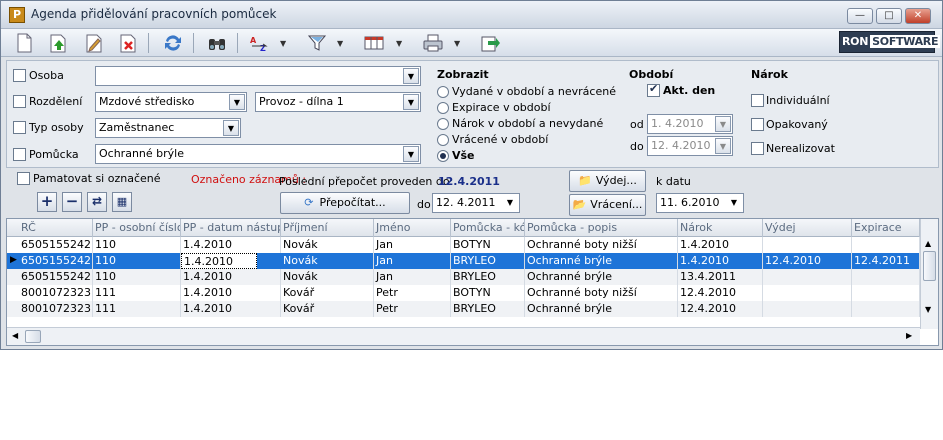  Describe the element at coordinates (412, 228) in the screenshot. I see `column-header: Jméno` at that location.